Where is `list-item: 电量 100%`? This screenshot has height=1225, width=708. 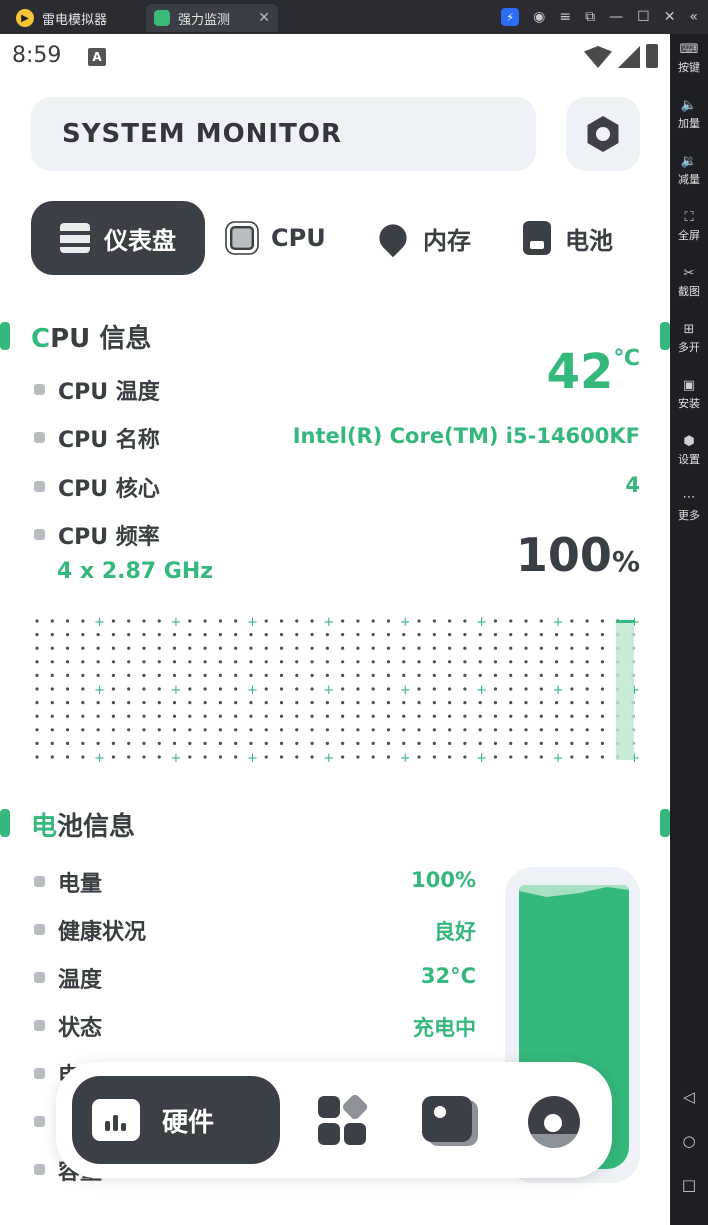
list-item: 电量 100% is located at coordinates (255, 881).